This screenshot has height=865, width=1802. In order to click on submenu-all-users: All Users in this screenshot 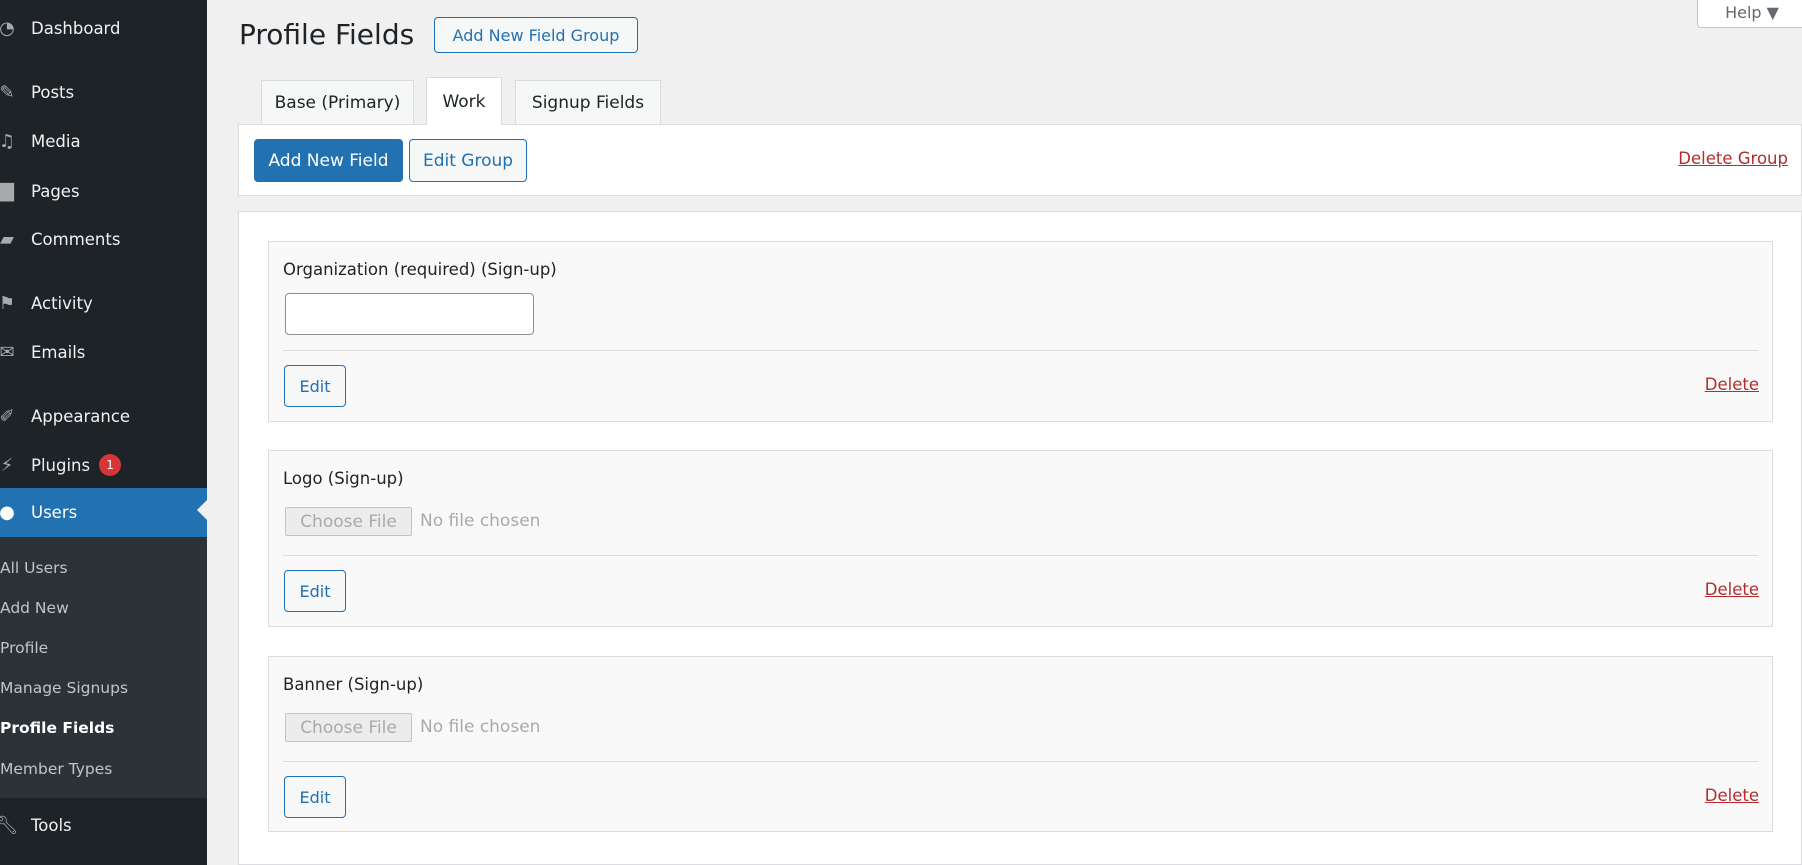, I will do `click(34, 568)`.